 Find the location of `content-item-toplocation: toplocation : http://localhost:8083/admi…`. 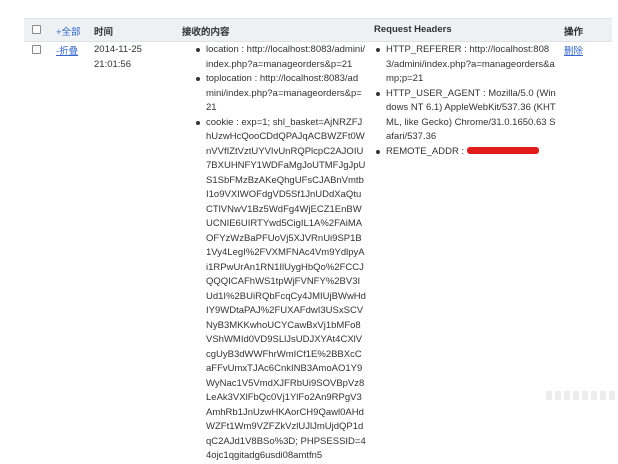

content-item-toplocation: toplocation : http://localhost:8083/admi… is located at coordinates (280, 94).